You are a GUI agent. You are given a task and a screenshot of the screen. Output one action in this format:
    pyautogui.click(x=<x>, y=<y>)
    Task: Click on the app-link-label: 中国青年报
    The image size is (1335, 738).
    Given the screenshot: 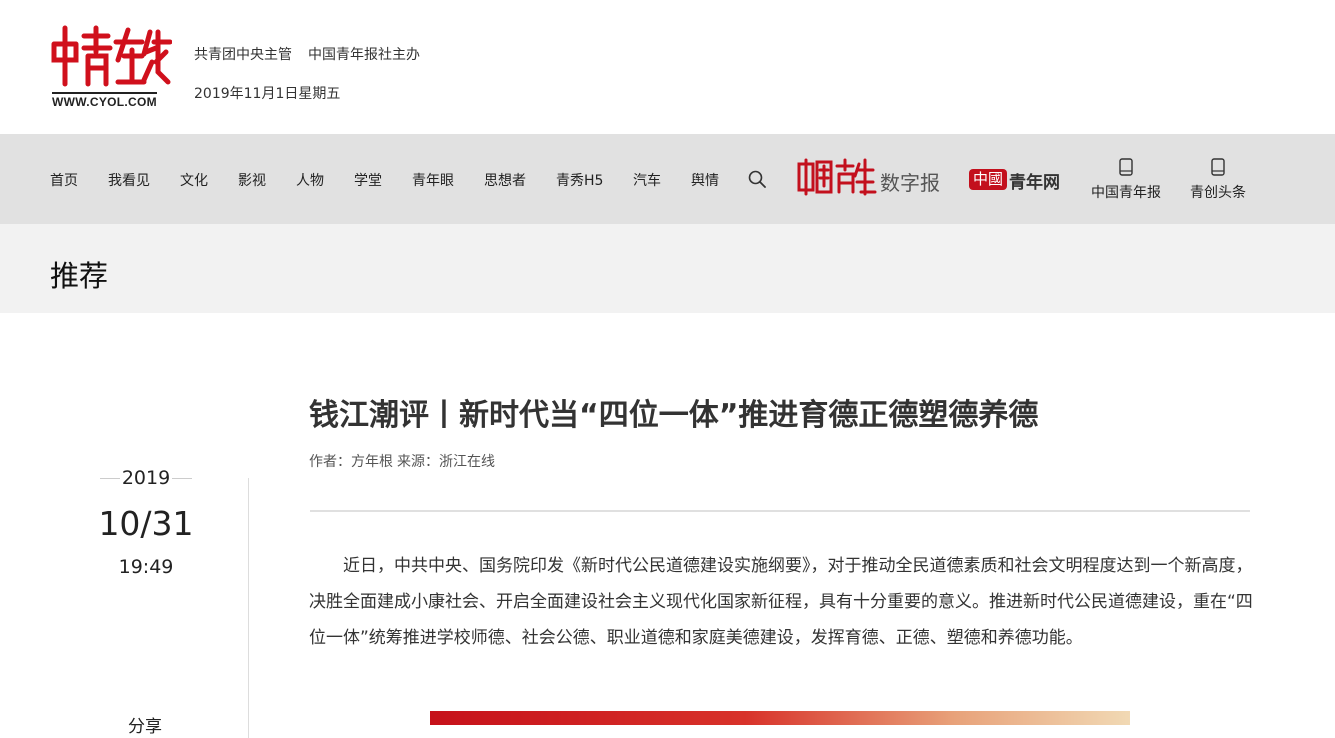 What is the action you would take?
    pyautogui.click(x=1126, y=193)
    